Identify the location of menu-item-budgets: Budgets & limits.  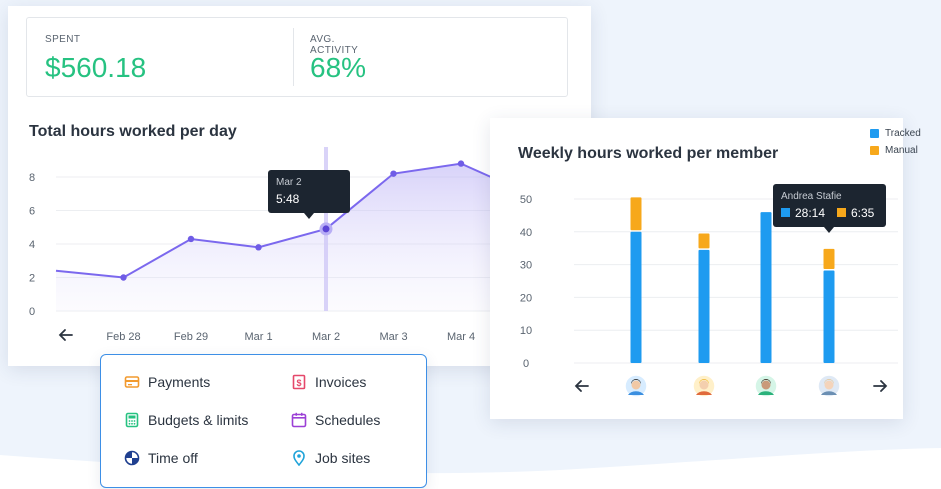
(186, 420).